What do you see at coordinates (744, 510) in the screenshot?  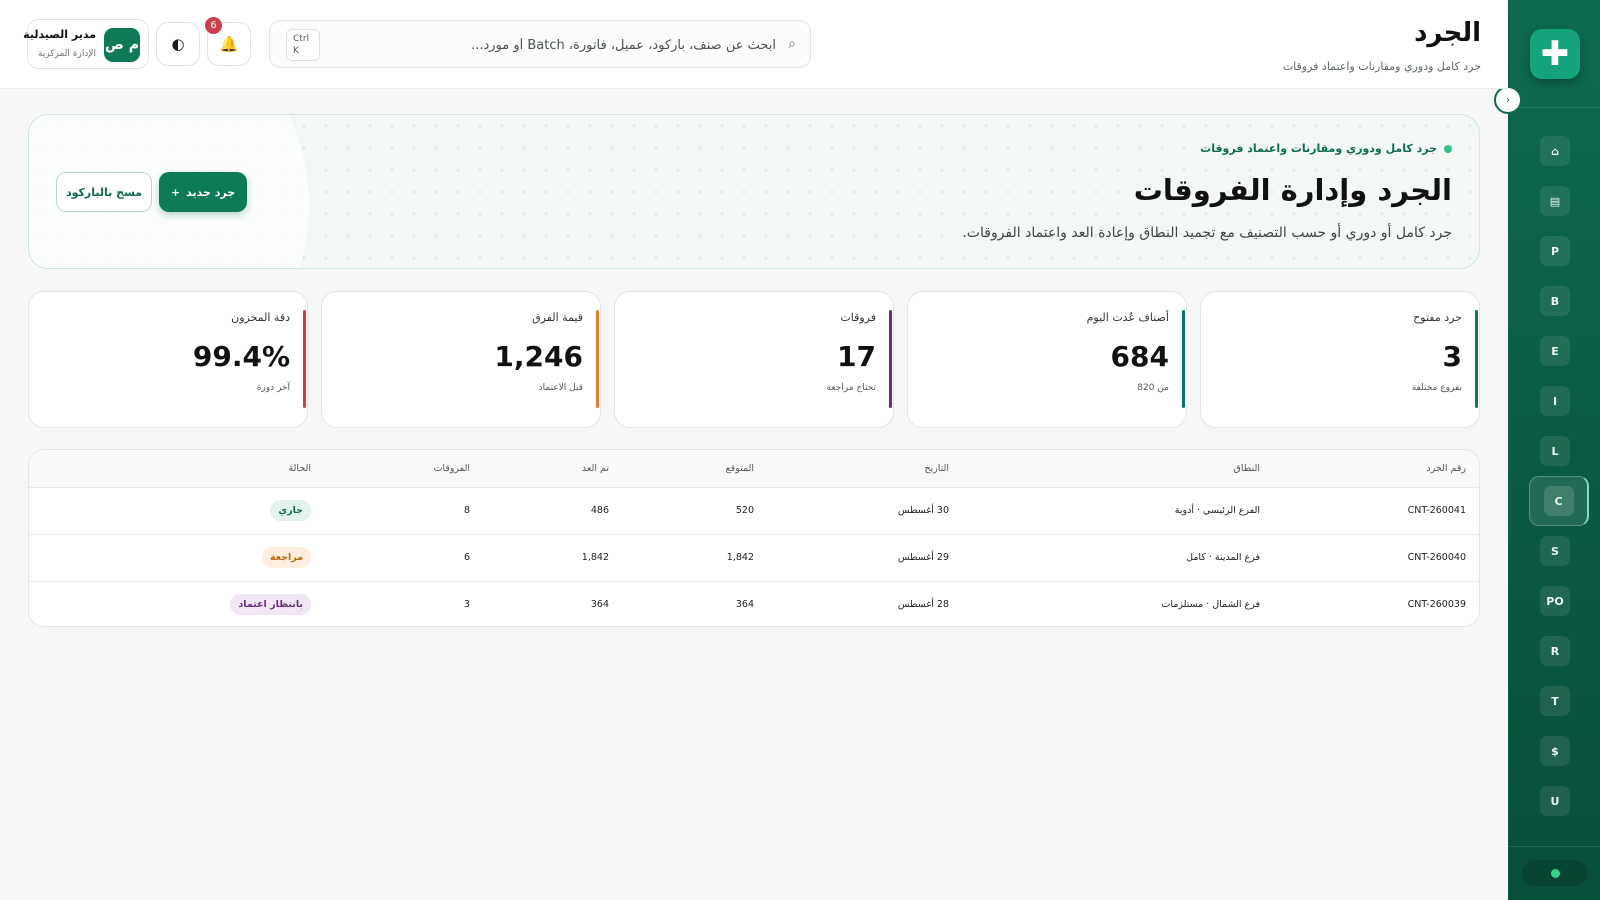 I see `cell-expected: 520` at bounding box center [744, 510].